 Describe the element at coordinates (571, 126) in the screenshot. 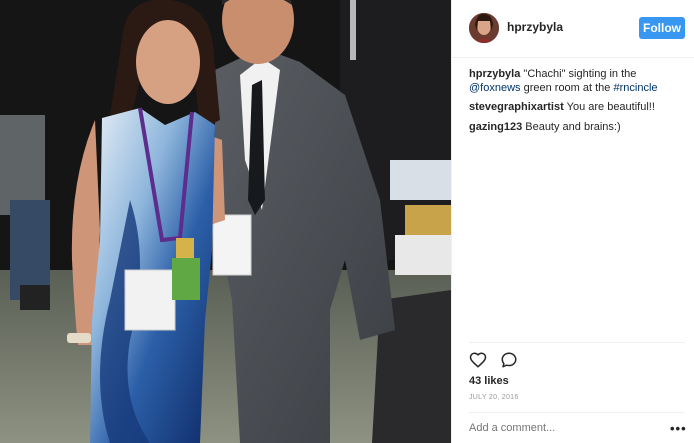

I see `comment-text: Beauty and brains:)` at that location.